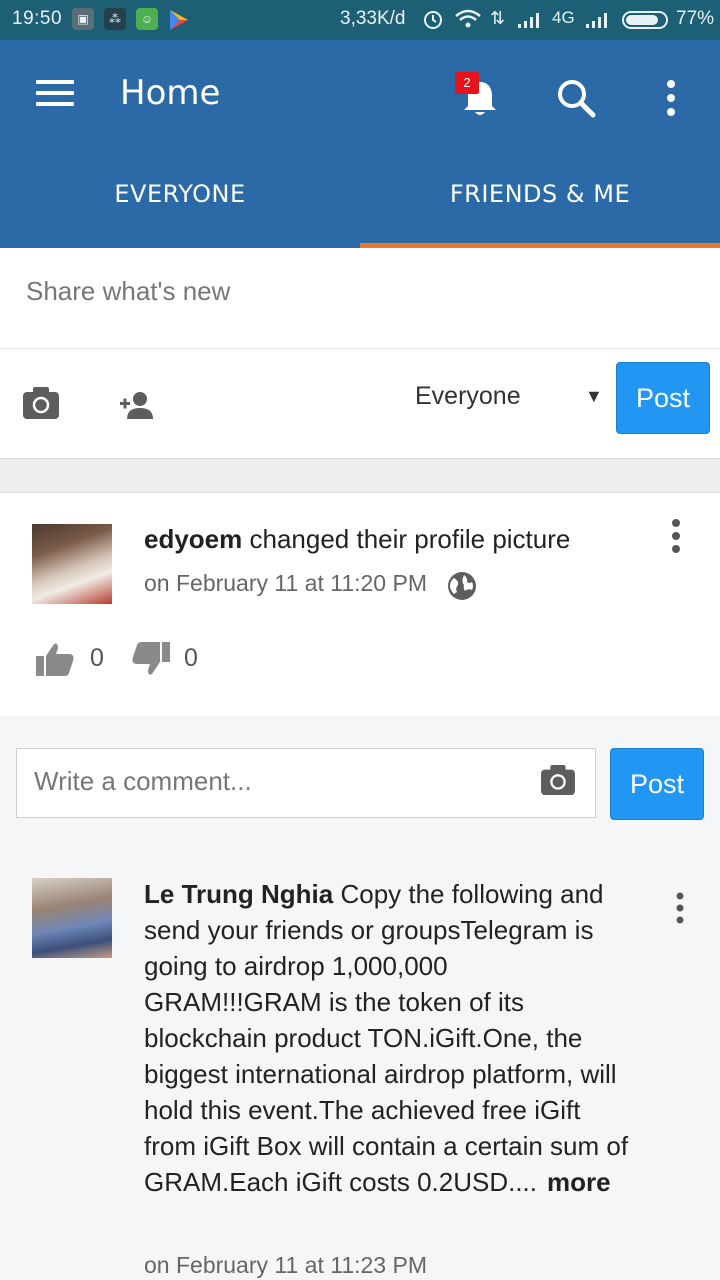 The width and height of the screenshot is (720, 1280). Describe the element at coordinates (498, 18) in the screenshot. I see `data-transfer-icon: ⇅` at that location.